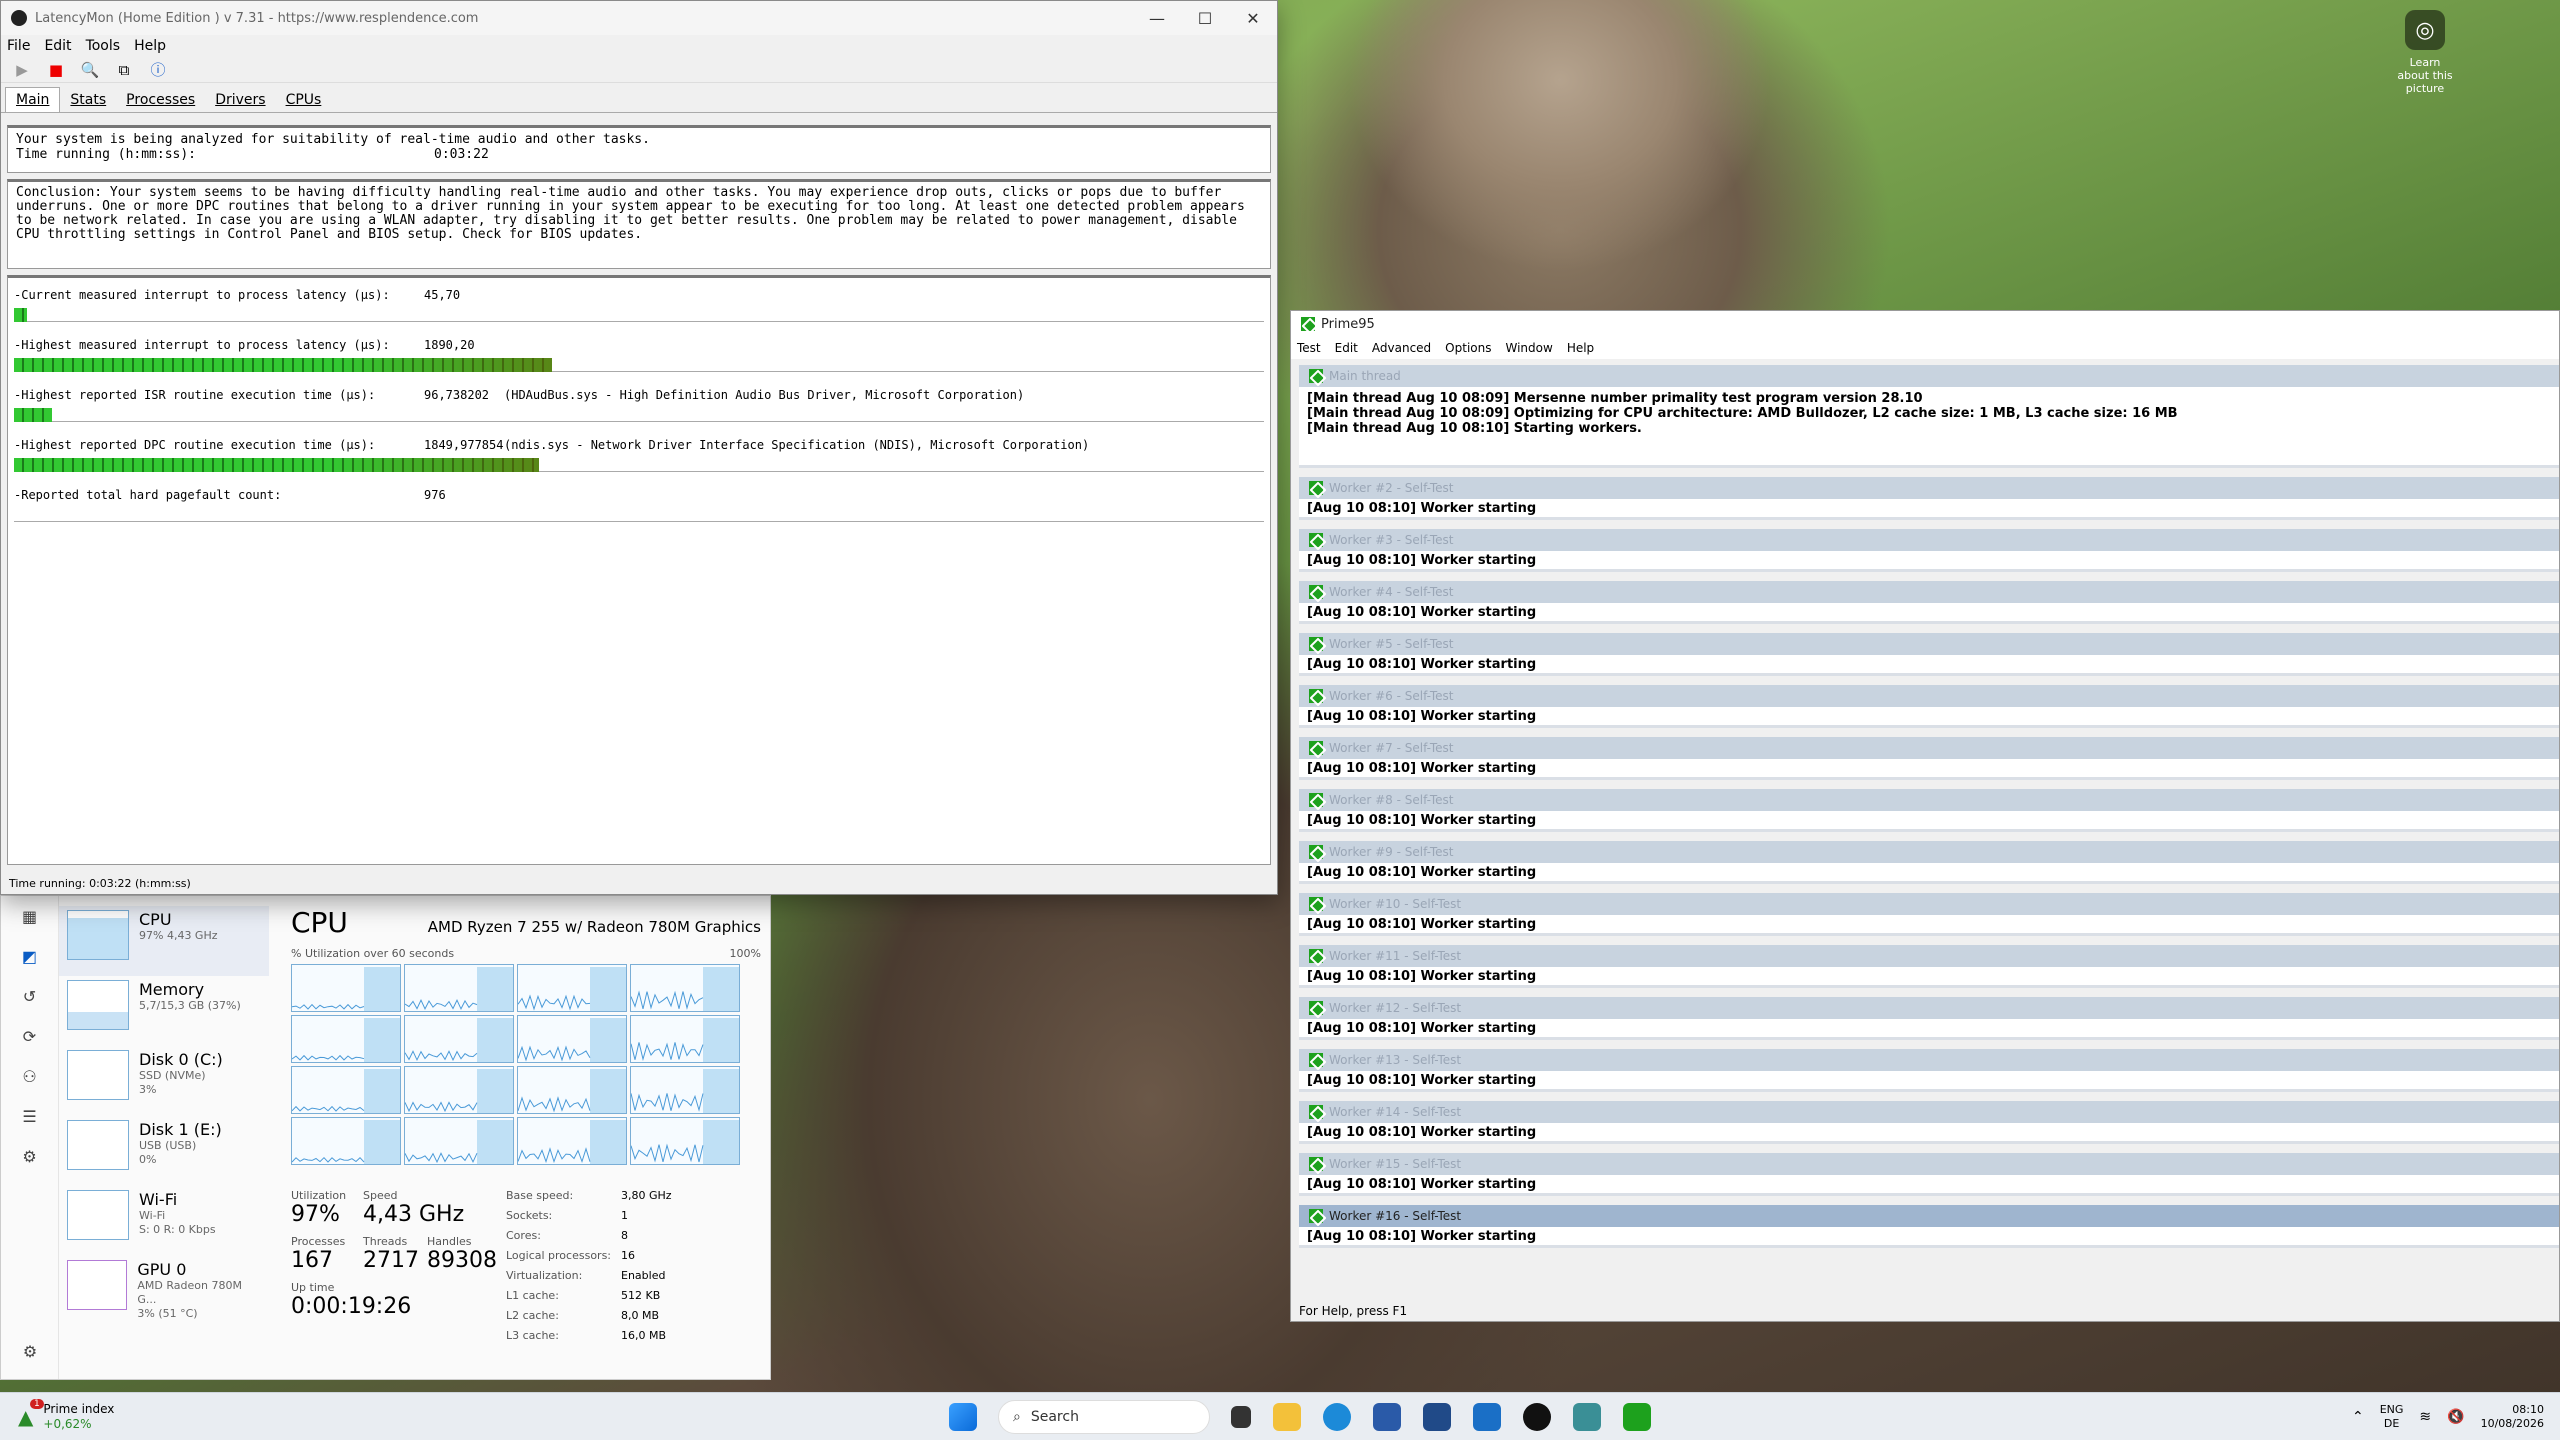 The image size is (2560, 1440). What do you see at coordinates (1929, 956) in the screenshot?
I see `worker-titlebar: Worker #11 - Self-Test` at bounding box center [1929, 956].